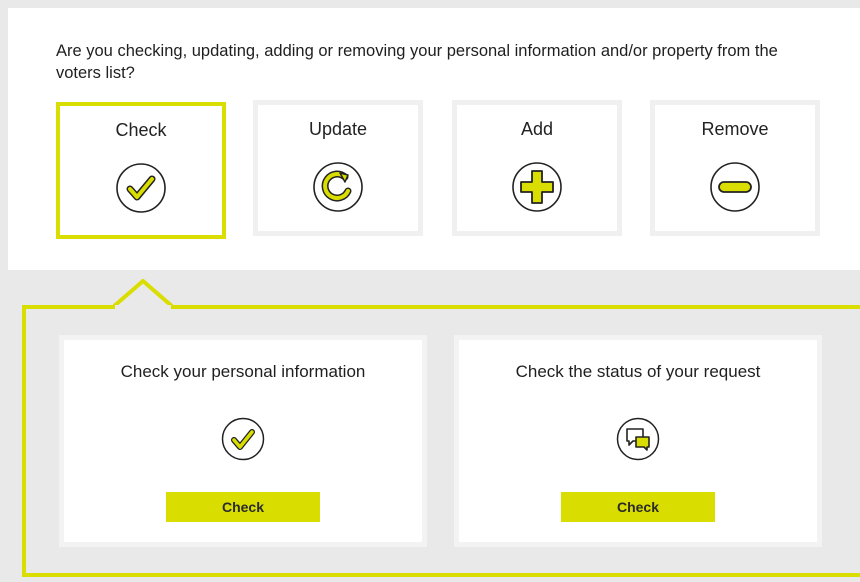 Image resolution: width=860 pixels, height=582 pixels. I want to click on option-update-label: Update, so click(338, 129).